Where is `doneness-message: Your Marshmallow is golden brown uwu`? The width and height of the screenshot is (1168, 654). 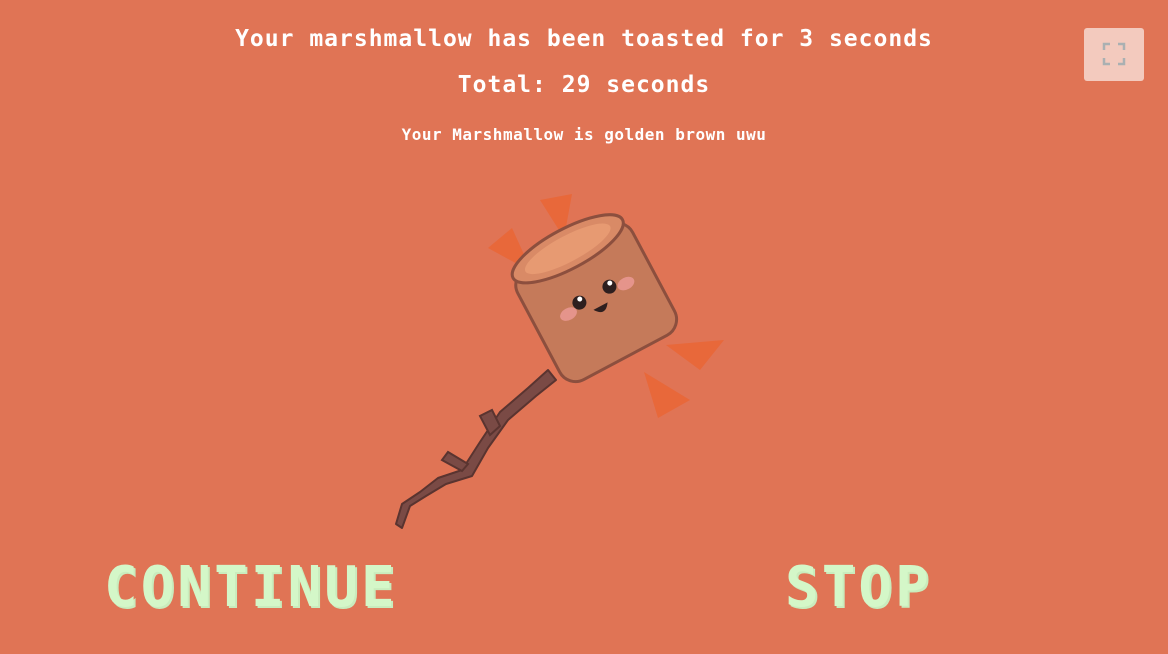
doneness-message: Your Marshmallow is golden brown uwu is located at coordinates (584, 134).